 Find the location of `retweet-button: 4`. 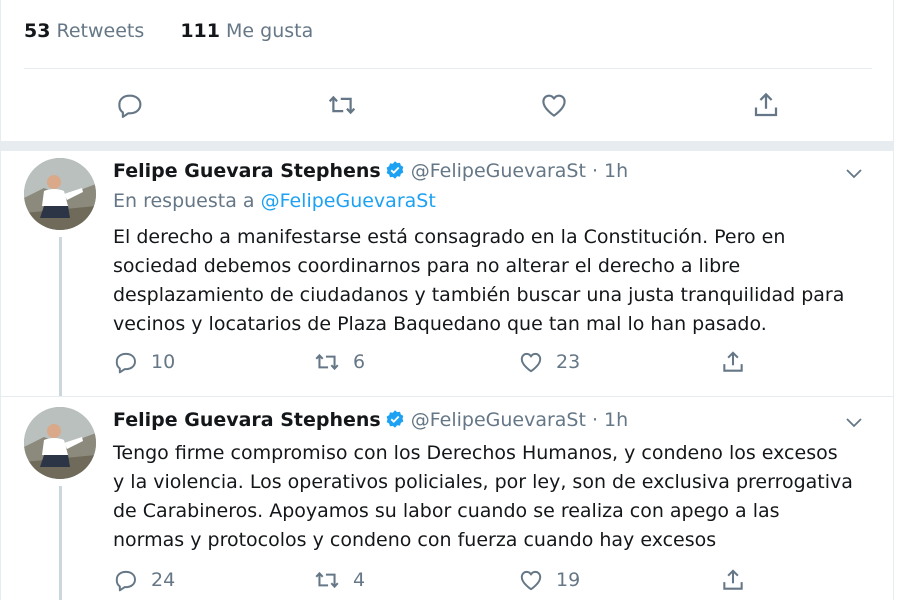

retweet-button: 4 is located at coordinates (339, 580).